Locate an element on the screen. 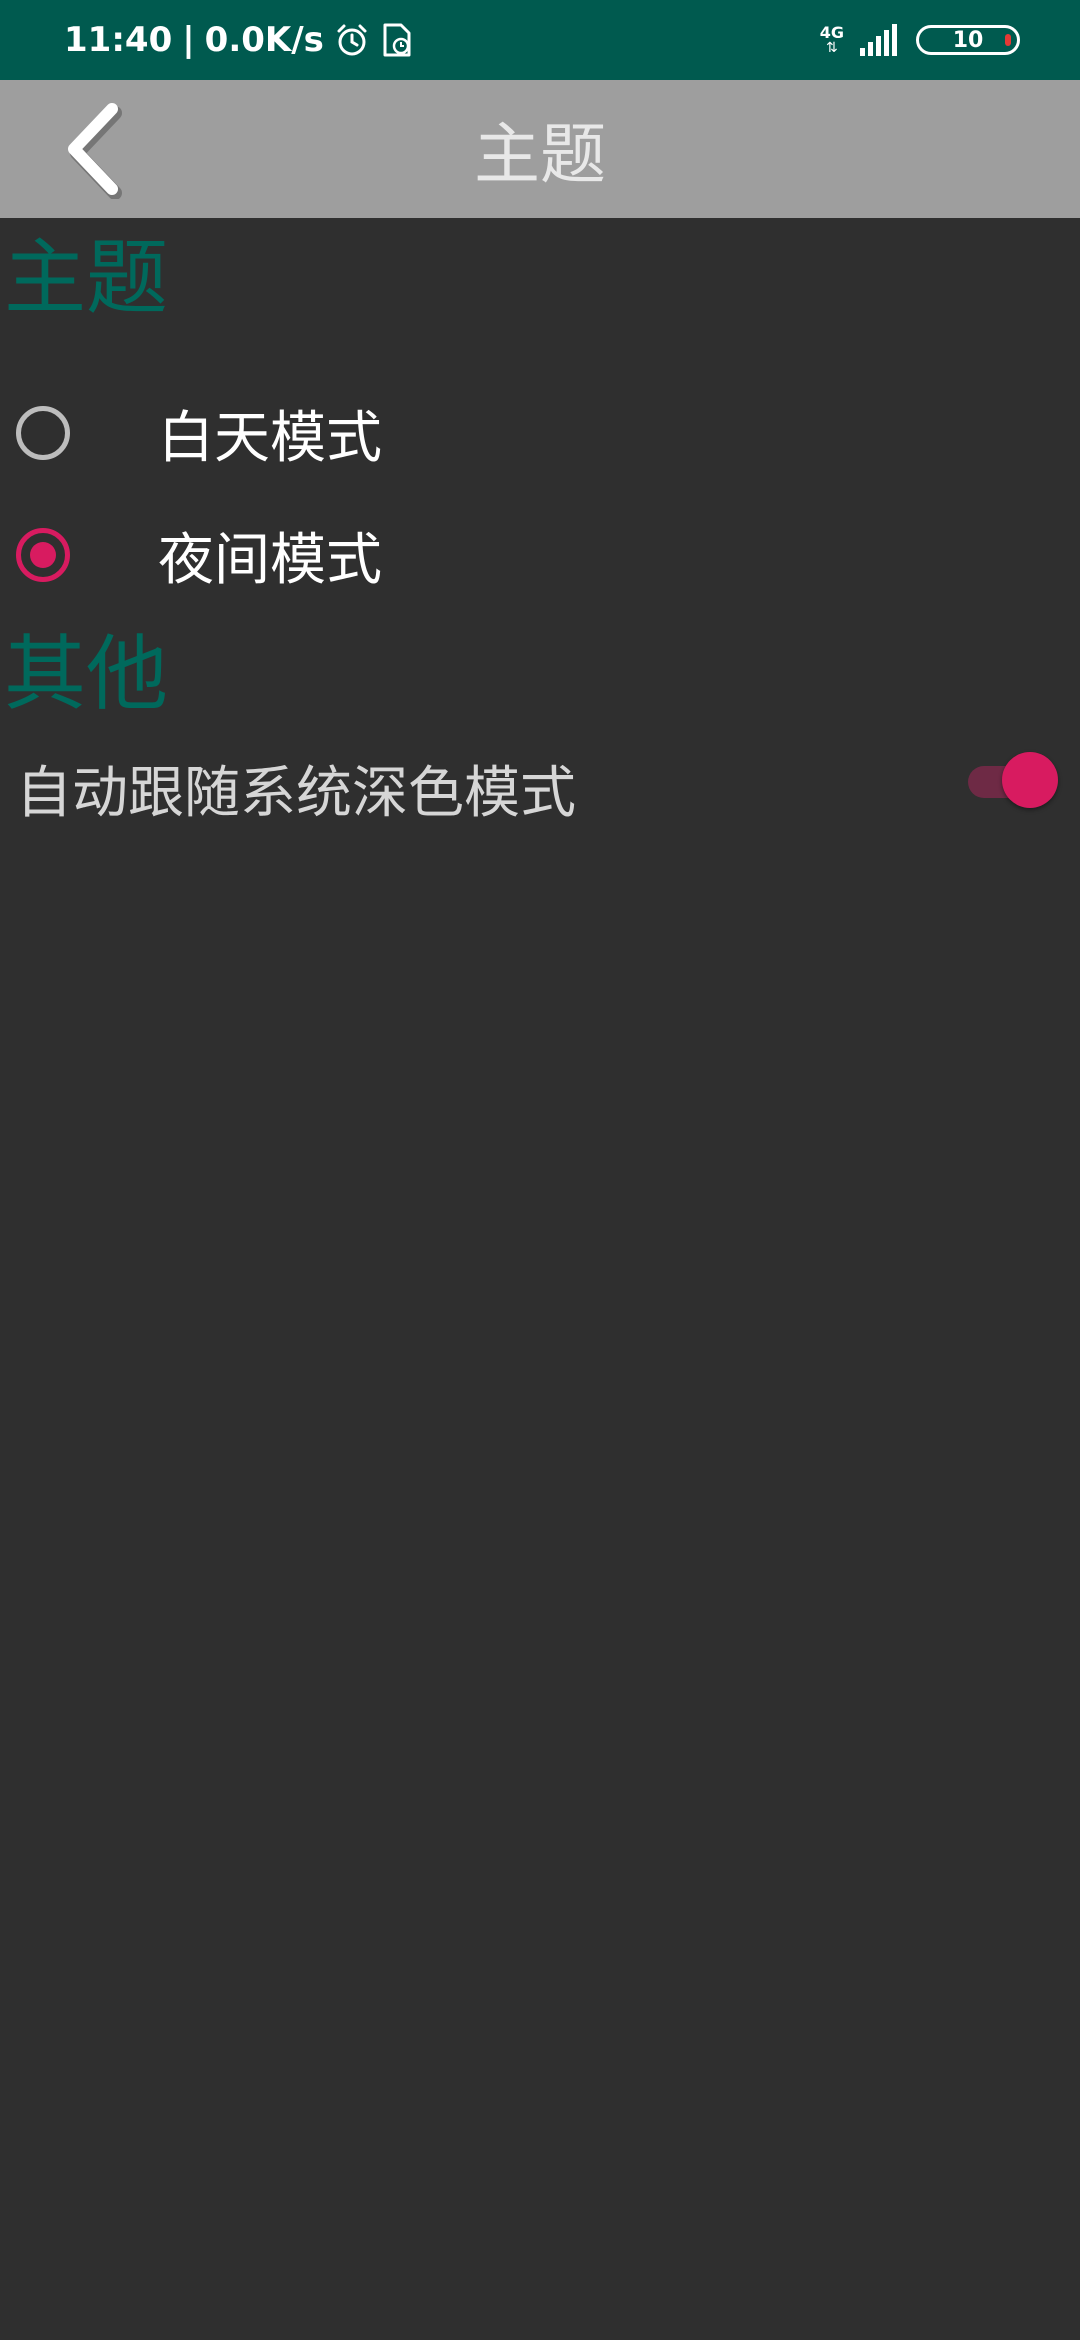  alarm-icon is located at coordinates (352, 40).